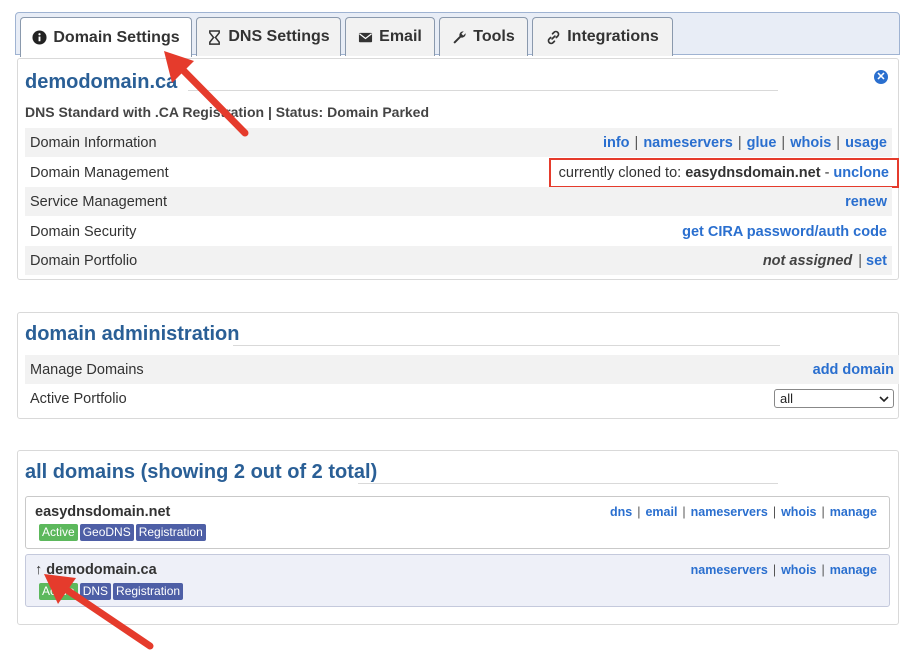 The height and width of the screenshot is (654, 916). I want to click on status-badge: Active, so click(58, 532).